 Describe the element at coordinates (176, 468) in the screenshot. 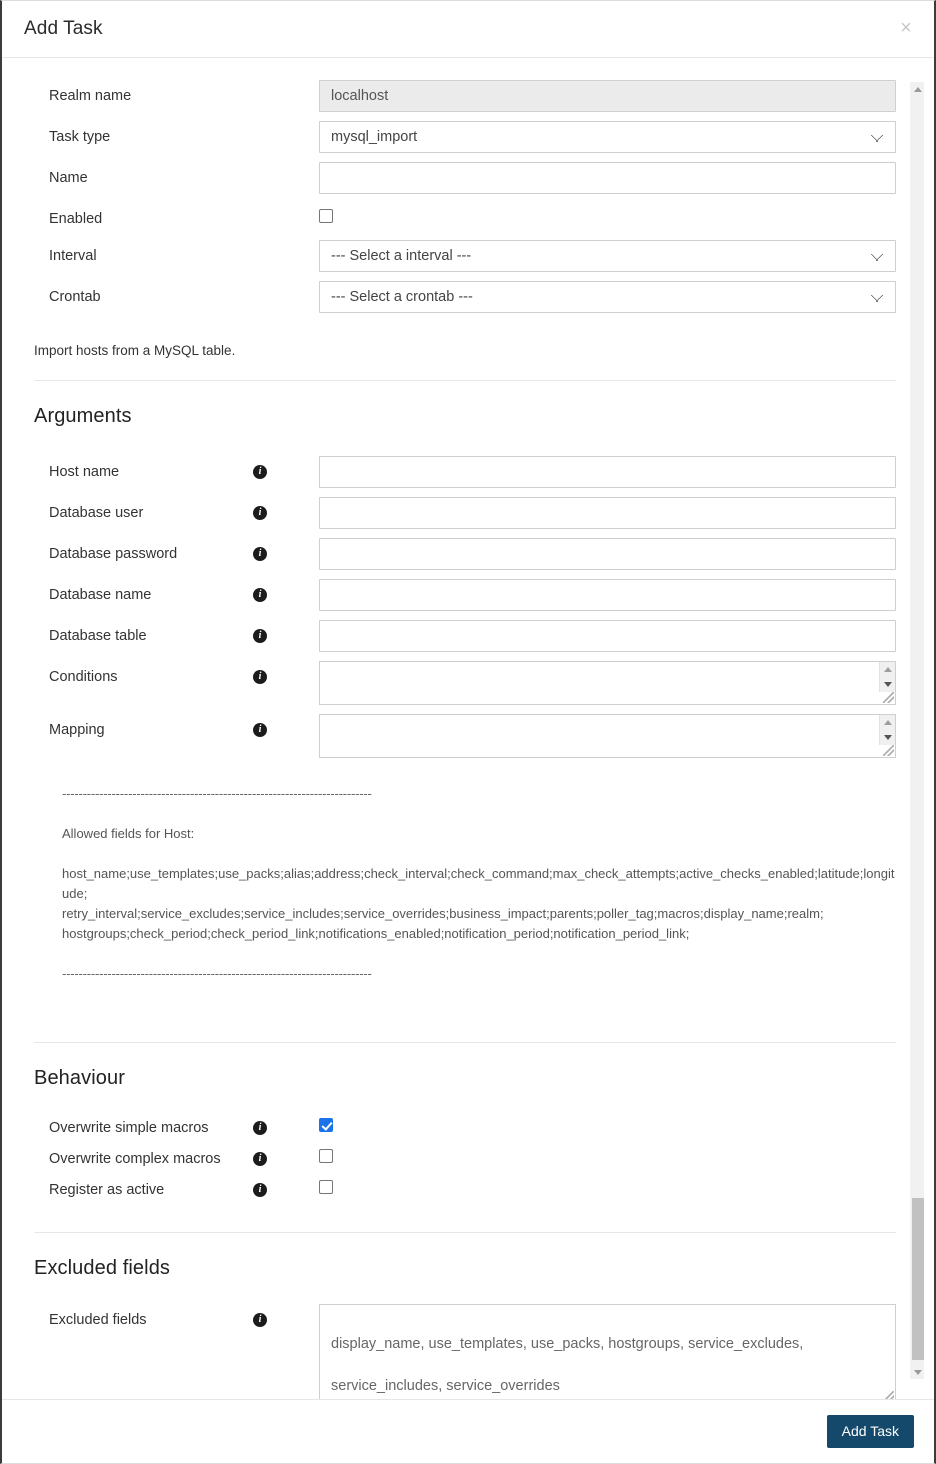

I see `label-host-name: Host name i` at that location.